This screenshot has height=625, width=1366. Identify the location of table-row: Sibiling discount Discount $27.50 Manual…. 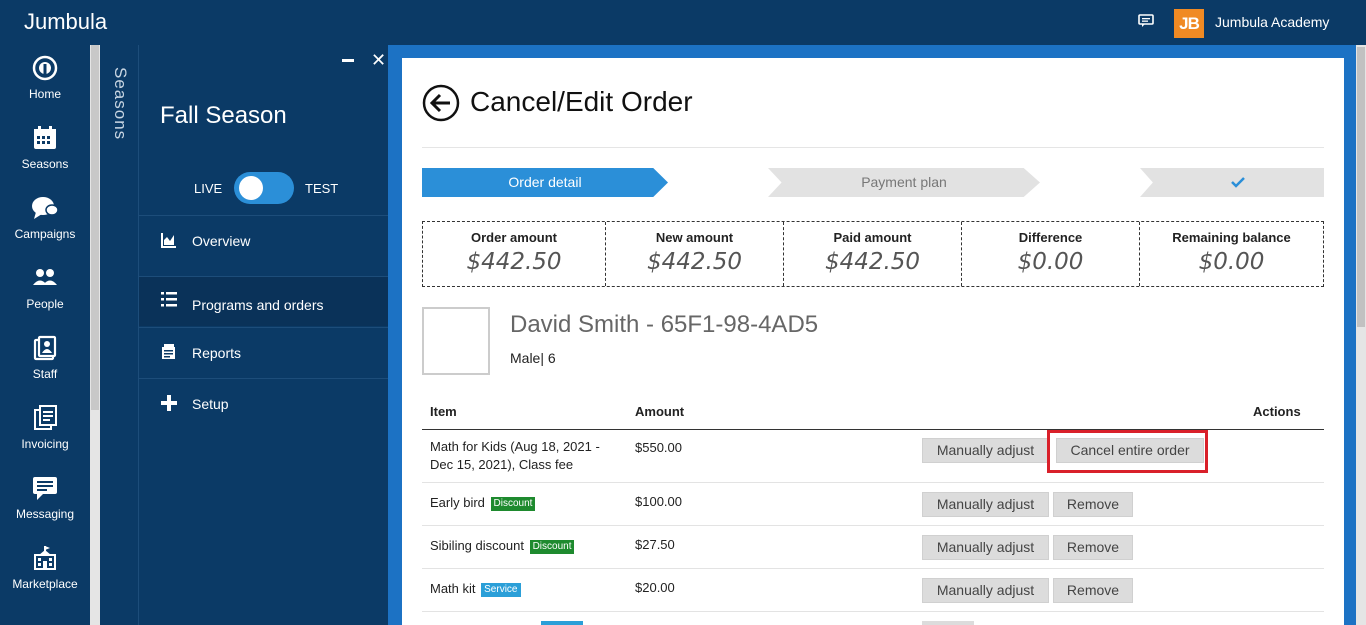
(873, 547).